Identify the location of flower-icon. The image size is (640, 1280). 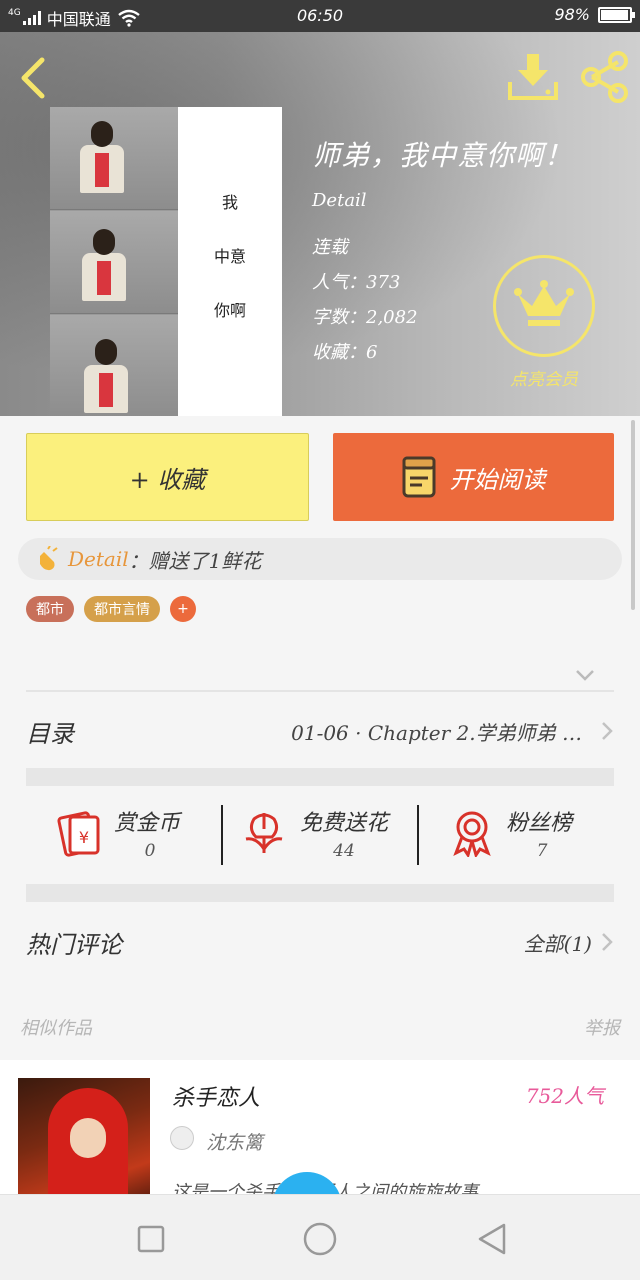
(264, 833).